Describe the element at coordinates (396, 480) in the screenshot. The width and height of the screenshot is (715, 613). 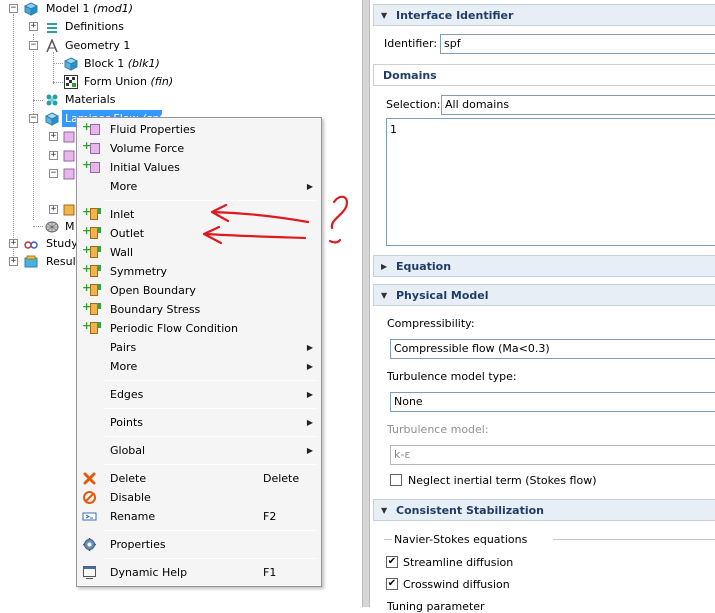
I see `neglect-inertial-checkbox` at that location.